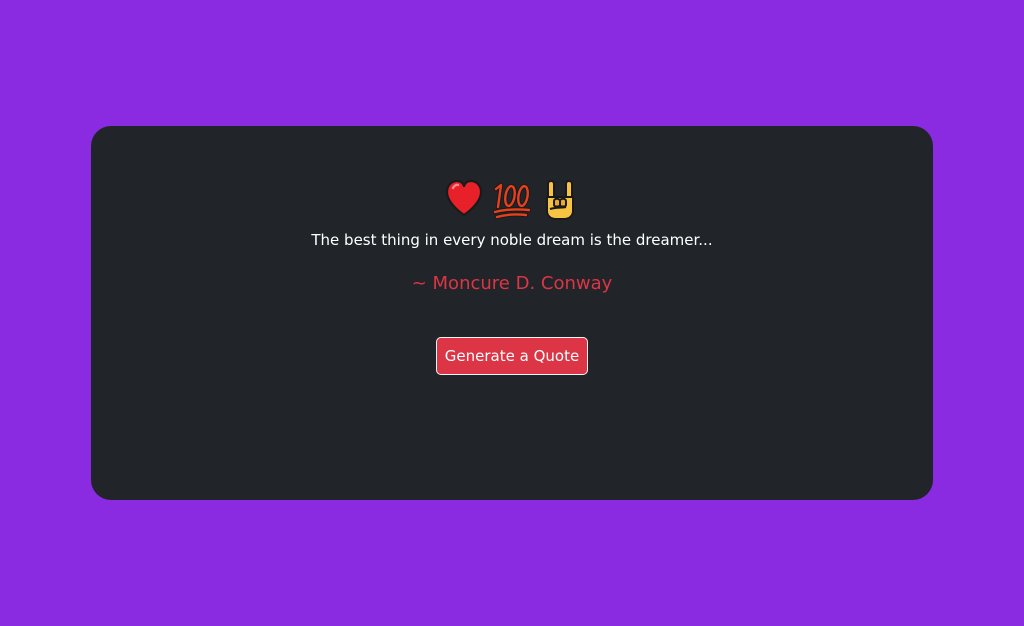 The height and width of the screenshot is (626, 1024). I want to click on emoji-row, so click(512, 199).